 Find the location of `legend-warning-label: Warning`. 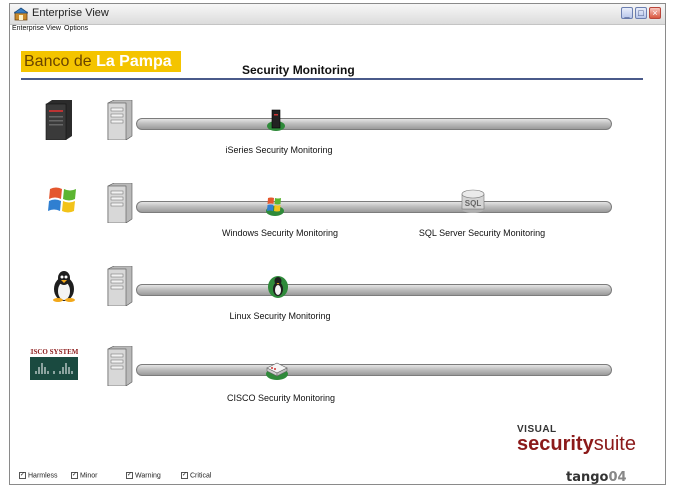

legend-warning-label: Warning is located at coordinates (148, 476).